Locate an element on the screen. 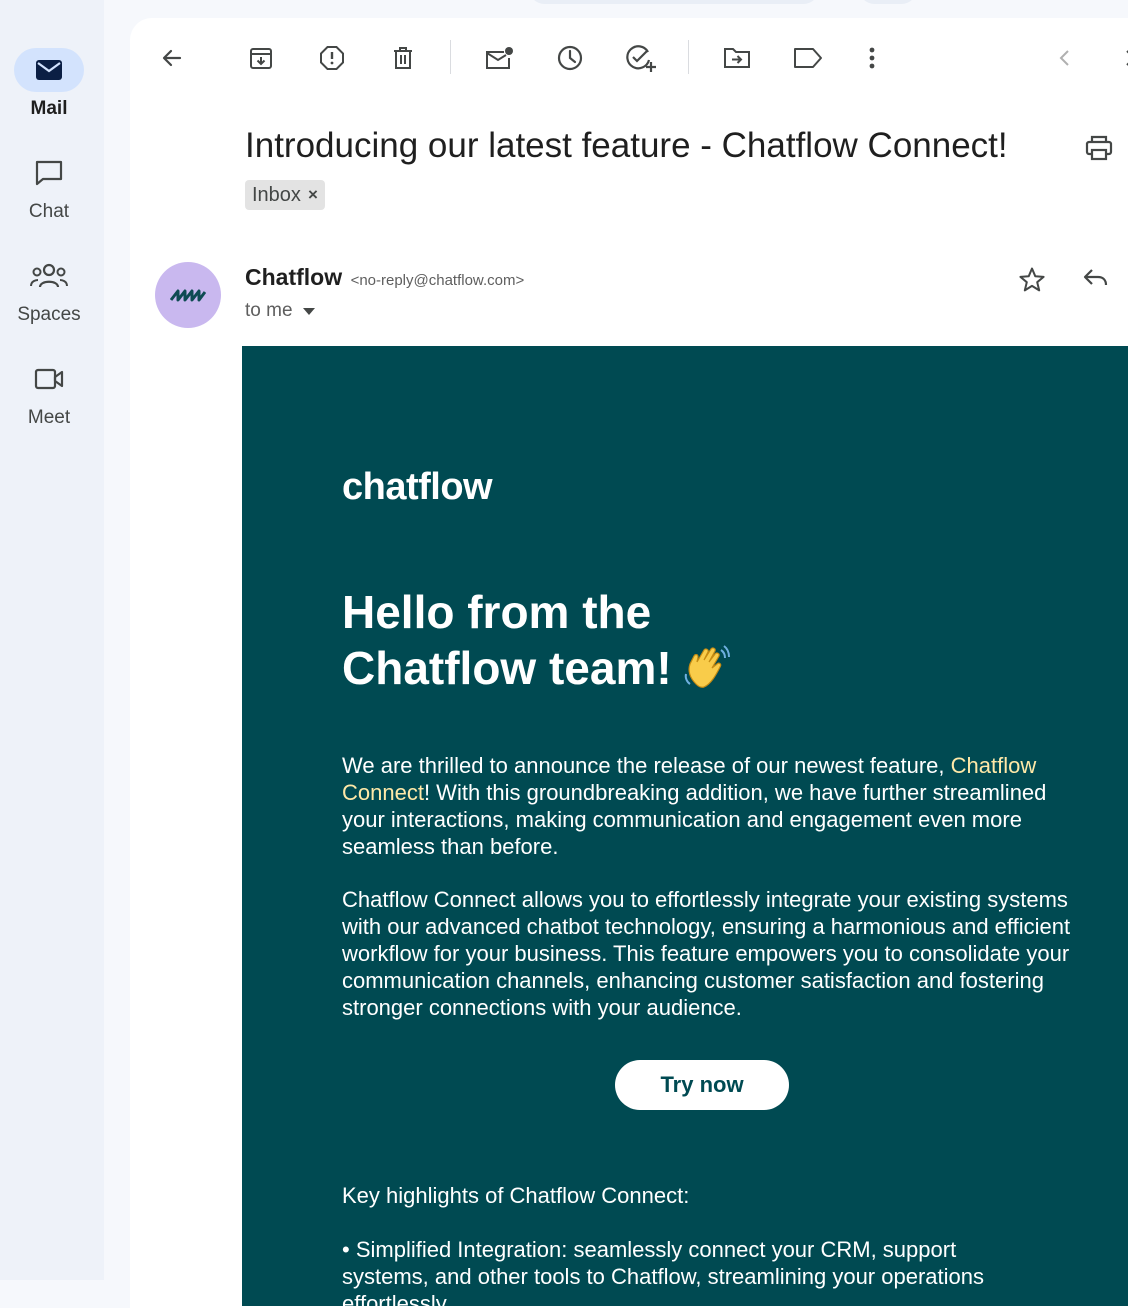  archive-icon is located at coordinates (261, 58).